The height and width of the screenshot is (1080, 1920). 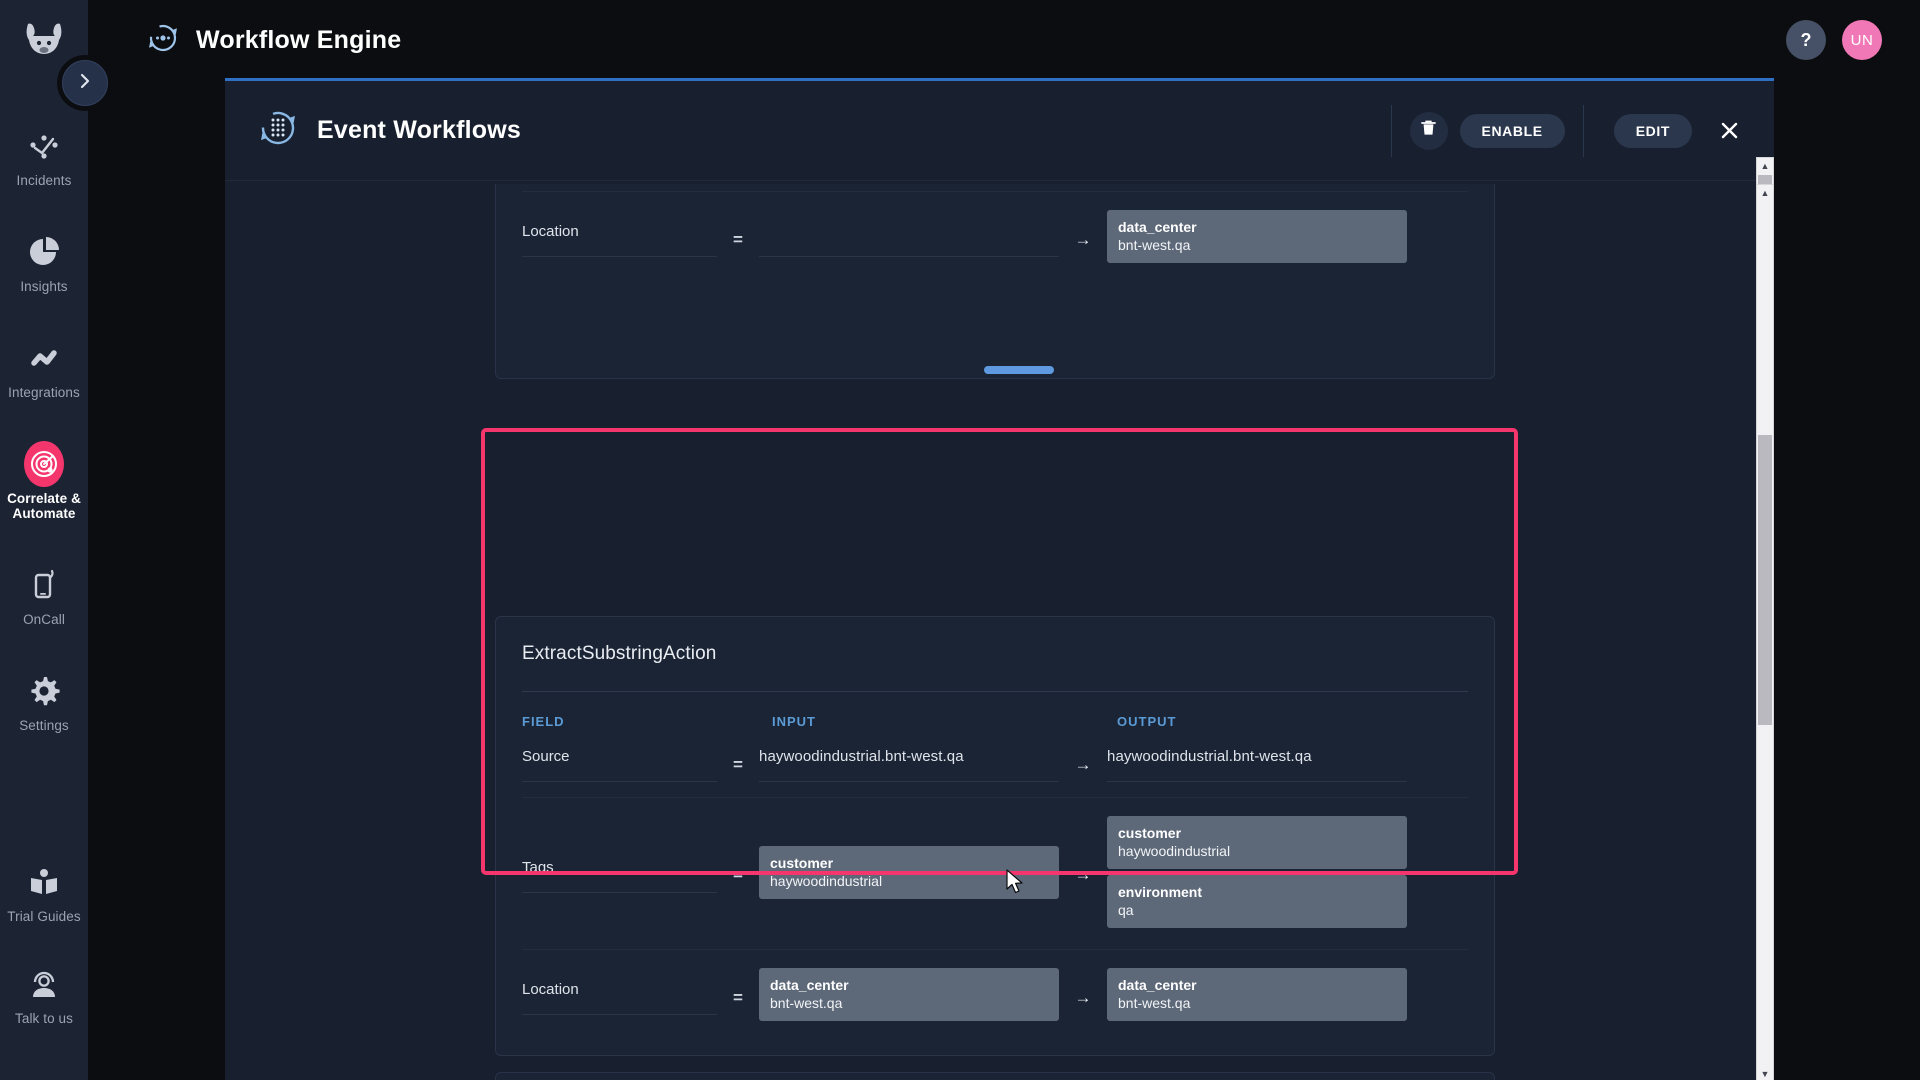 What do you see at coordinates (619, 239) in the screenshot?
I see `row-field-cell: Location` at bounding box center [619, 239].